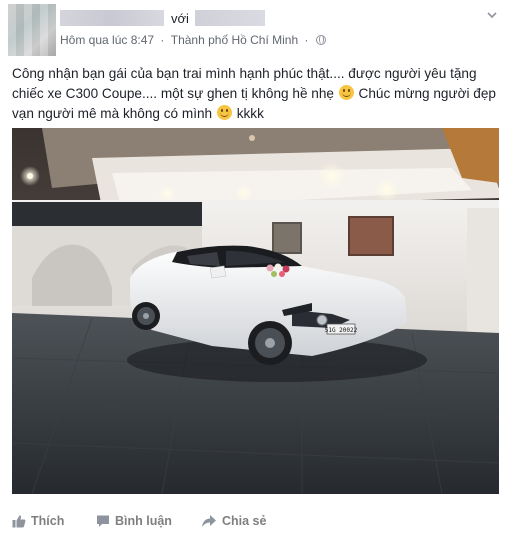 Image resolution: width=509 pixels, height=536 pixels. Describe the element at coordinates (234, 40) in the screenshot. I see `post-location: Thành phố Hồ Chí Minh` at that location.